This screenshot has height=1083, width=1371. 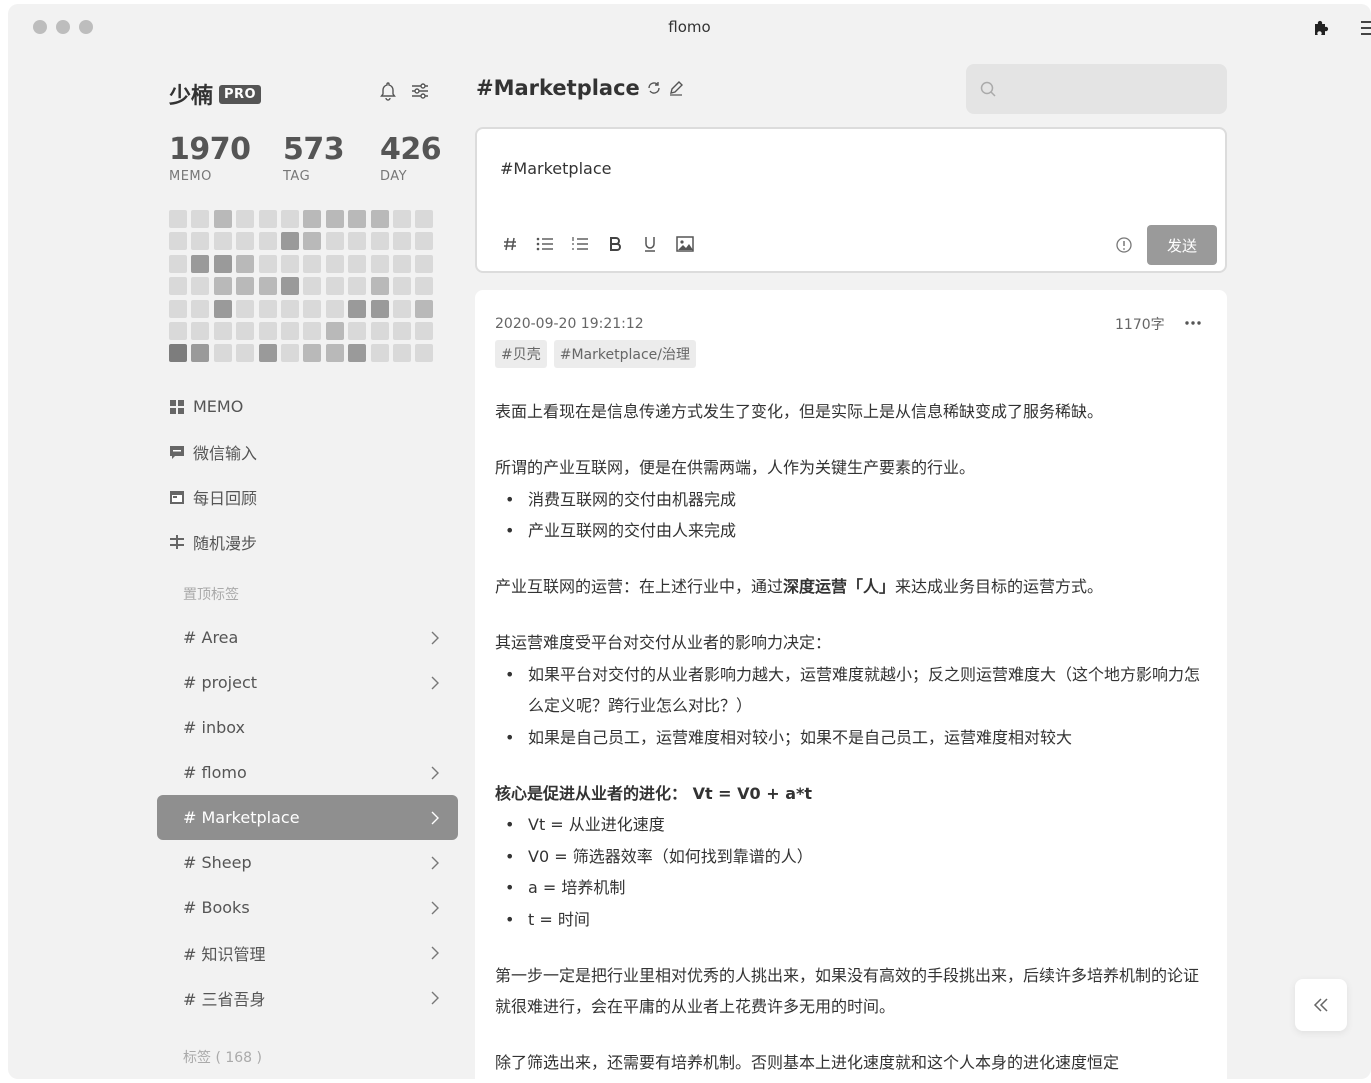 What do you see at coordinates (309, 406) in the screenshot?
I see `nav-item-memo: MEMO` at bounding box center [309, 406].